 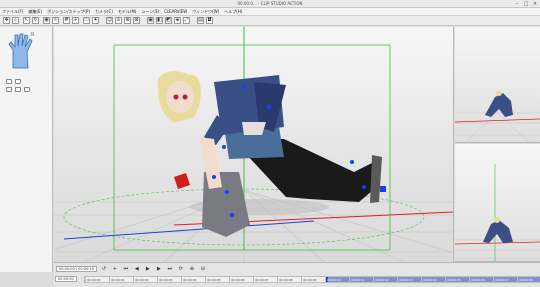 I want to click on frame-icon: ▭, so click(x=86, y=20).